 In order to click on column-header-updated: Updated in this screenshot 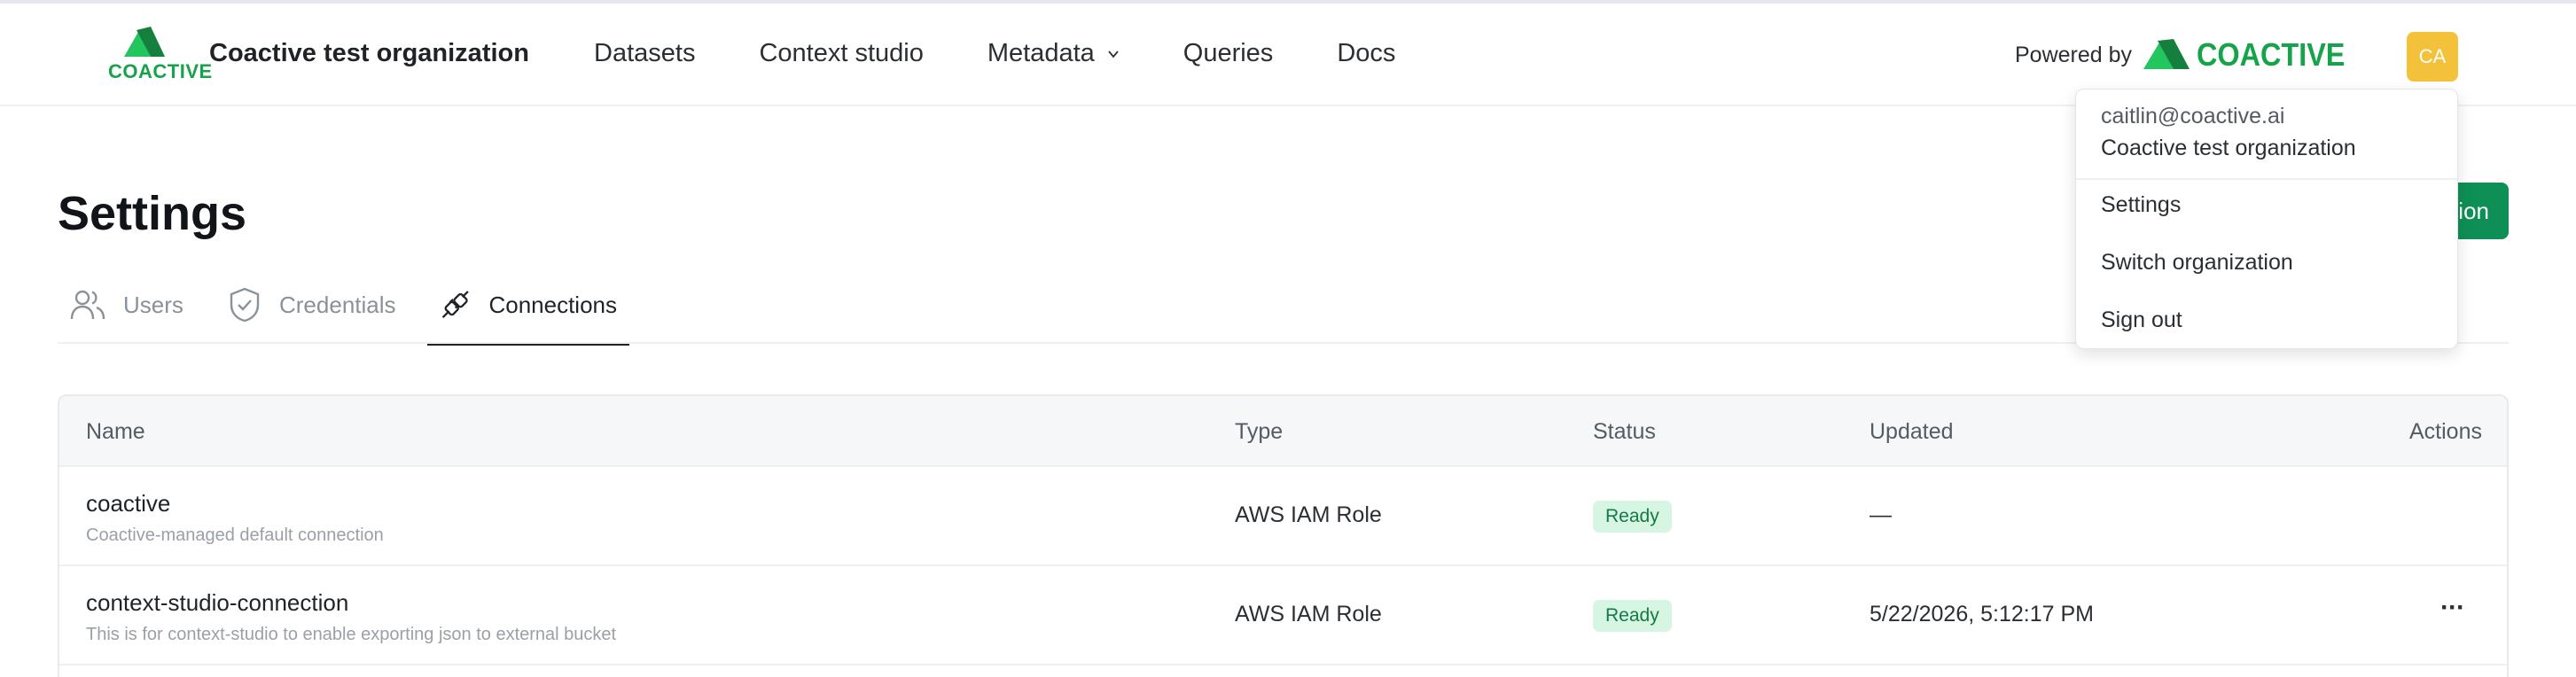, I will do `click(1912, 432)`.